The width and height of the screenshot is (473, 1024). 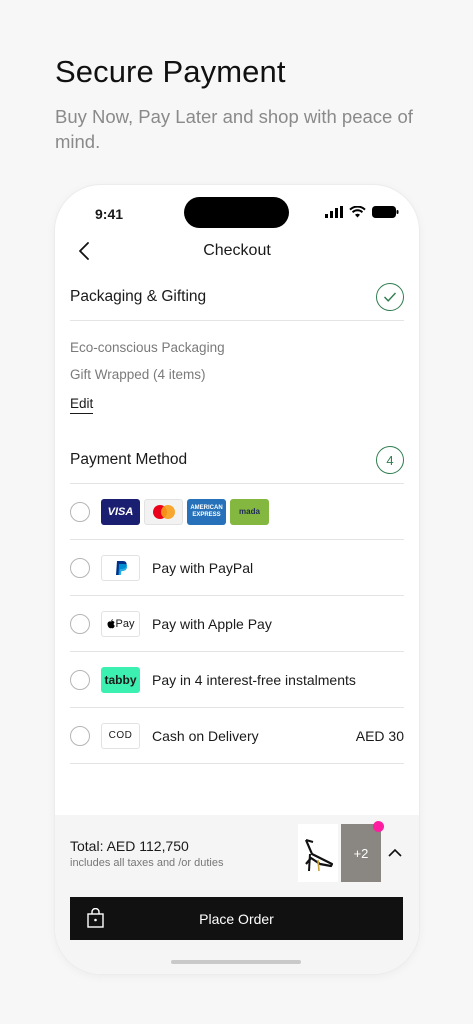 I want to click on paypal-label: Pay with PayPal, so click(x=203, y=567).